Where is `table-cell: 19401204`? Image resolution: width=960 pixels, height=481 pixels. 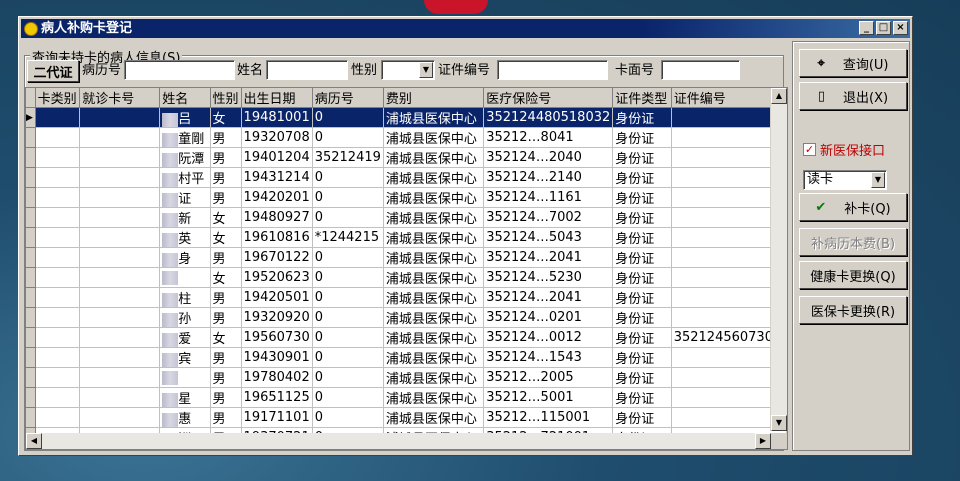
table-cell: 19401204 is located at coordinates (277, 157).